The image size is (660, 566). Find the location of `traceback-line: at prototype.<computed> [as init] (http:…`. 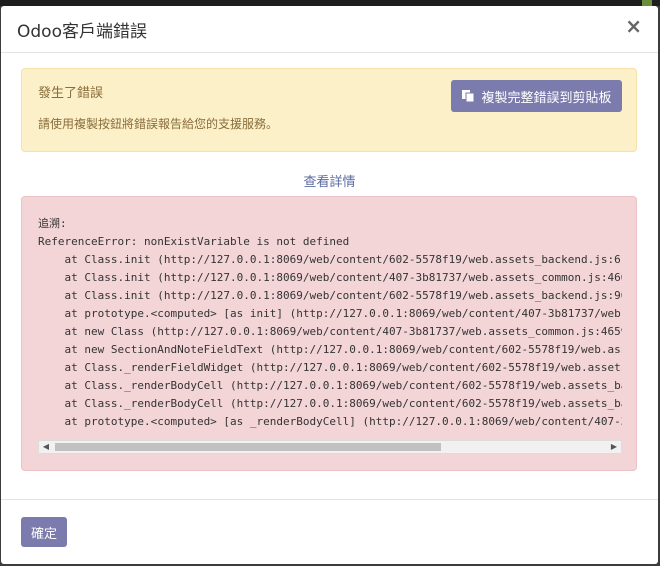

traceback-line: at prototype.<computed> [as init] (http:… is located at coordinates (330, 313).